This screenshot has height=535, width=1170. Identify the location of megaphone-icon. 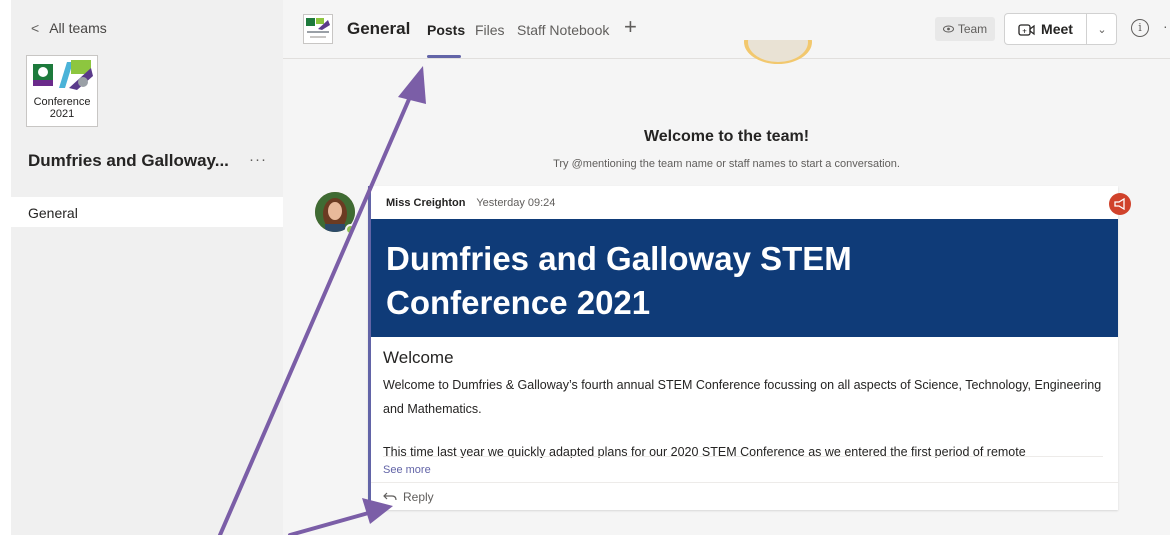
(1120, 204).